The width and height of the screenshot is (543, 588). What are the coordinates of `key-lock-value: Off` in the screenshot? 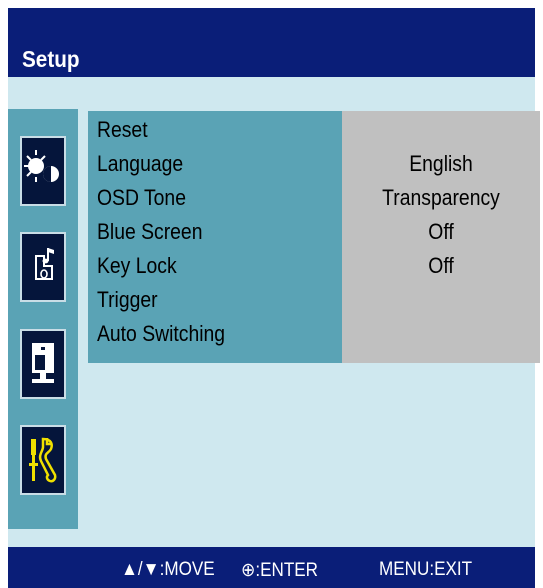 It's located at (441, 265).